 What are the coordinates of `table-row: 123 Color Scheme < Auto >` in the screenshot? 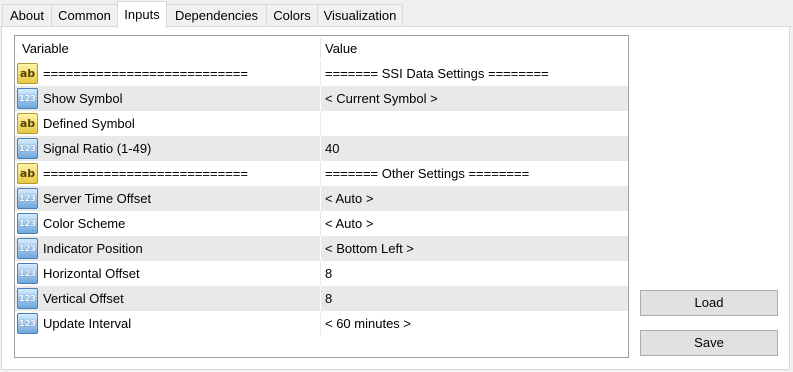 It's located at (321, 223).